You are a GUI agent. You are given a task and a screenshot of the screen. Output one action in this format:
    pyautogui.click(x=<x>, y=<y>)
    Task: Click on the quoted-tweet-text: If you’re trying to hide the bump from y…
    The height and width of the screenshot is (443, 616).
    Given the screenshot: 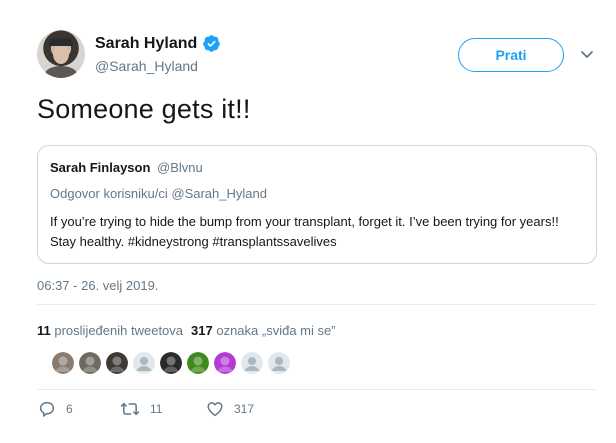 What is the action you would take?
    pyautogui.click(x=304, y=231)
    